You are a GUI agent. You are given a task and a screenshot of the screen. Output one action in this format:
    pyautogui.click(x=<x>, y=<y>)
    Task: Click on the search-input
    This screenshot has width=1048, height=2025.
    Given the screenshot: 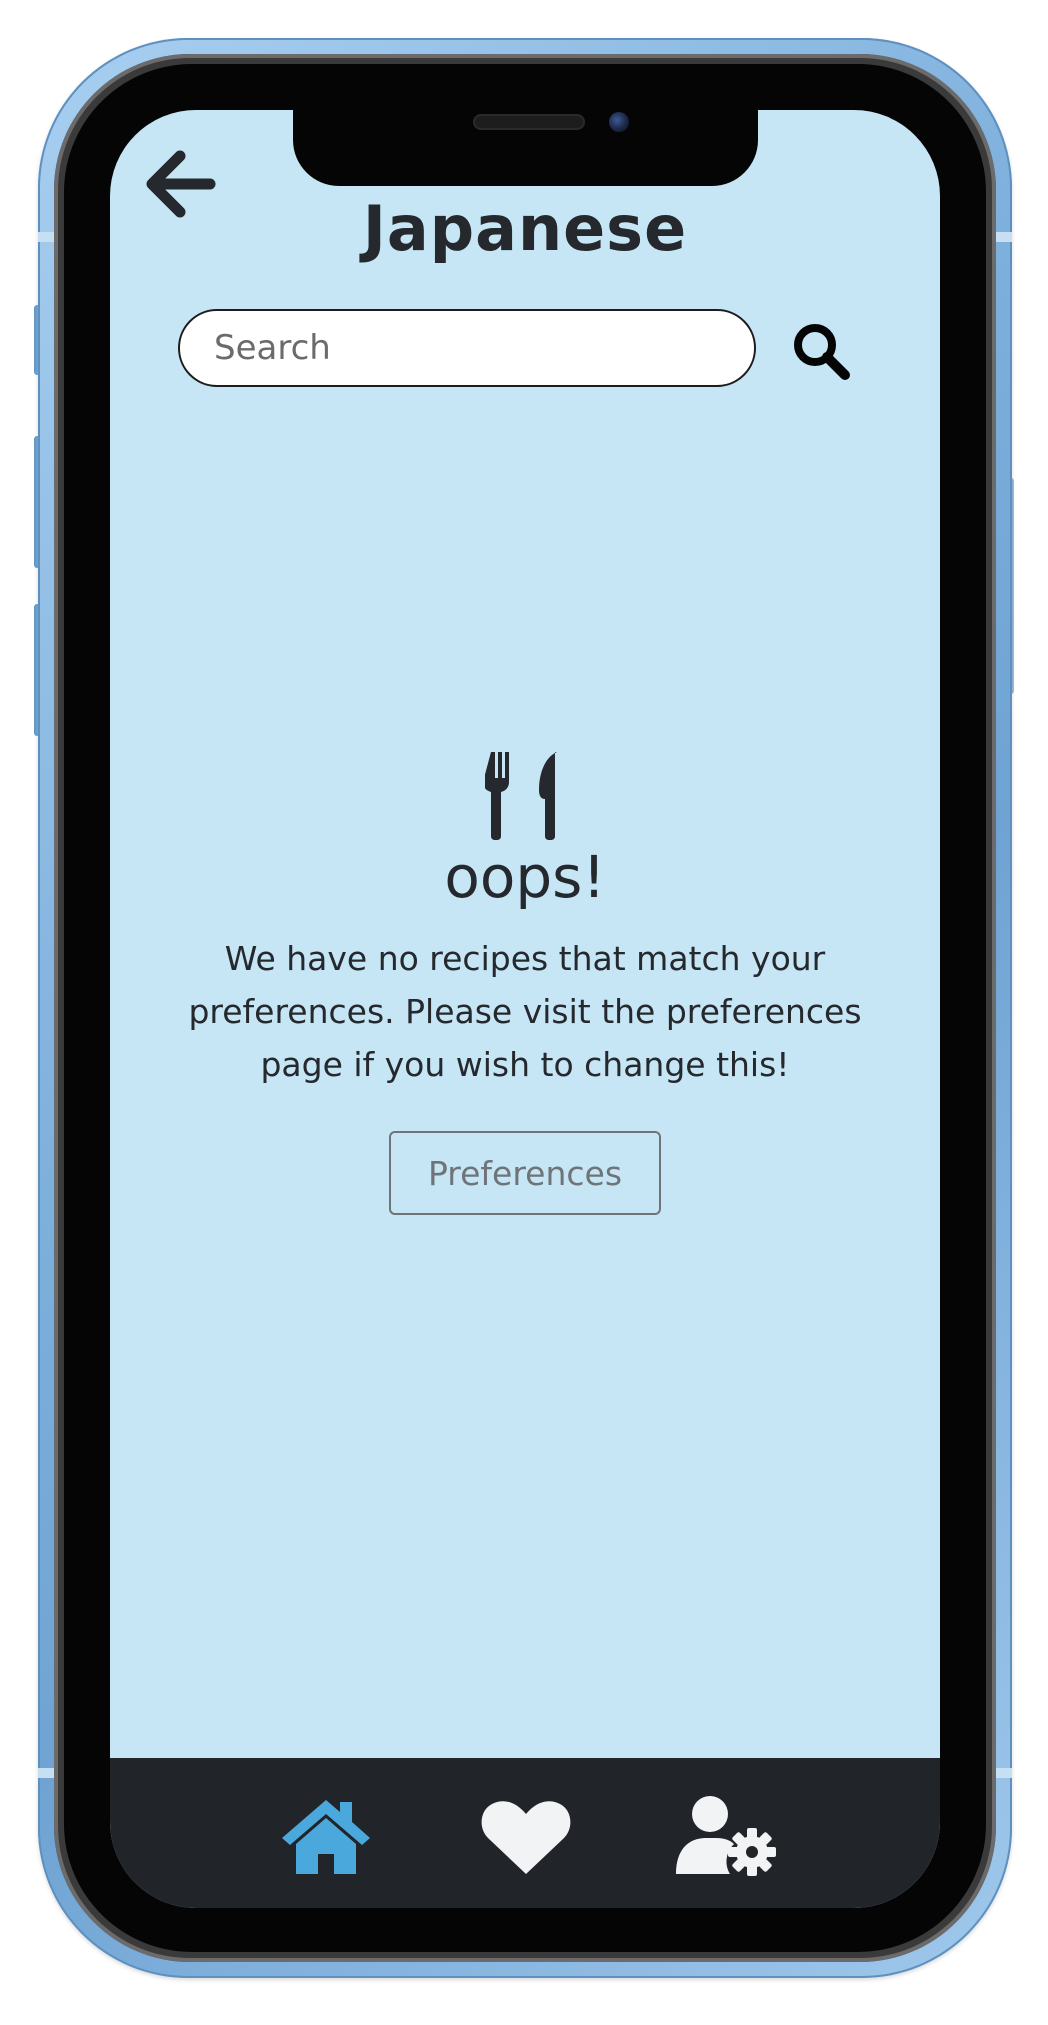 What is the action you would take?
    pyautogui.click(x=467, y=348)
    